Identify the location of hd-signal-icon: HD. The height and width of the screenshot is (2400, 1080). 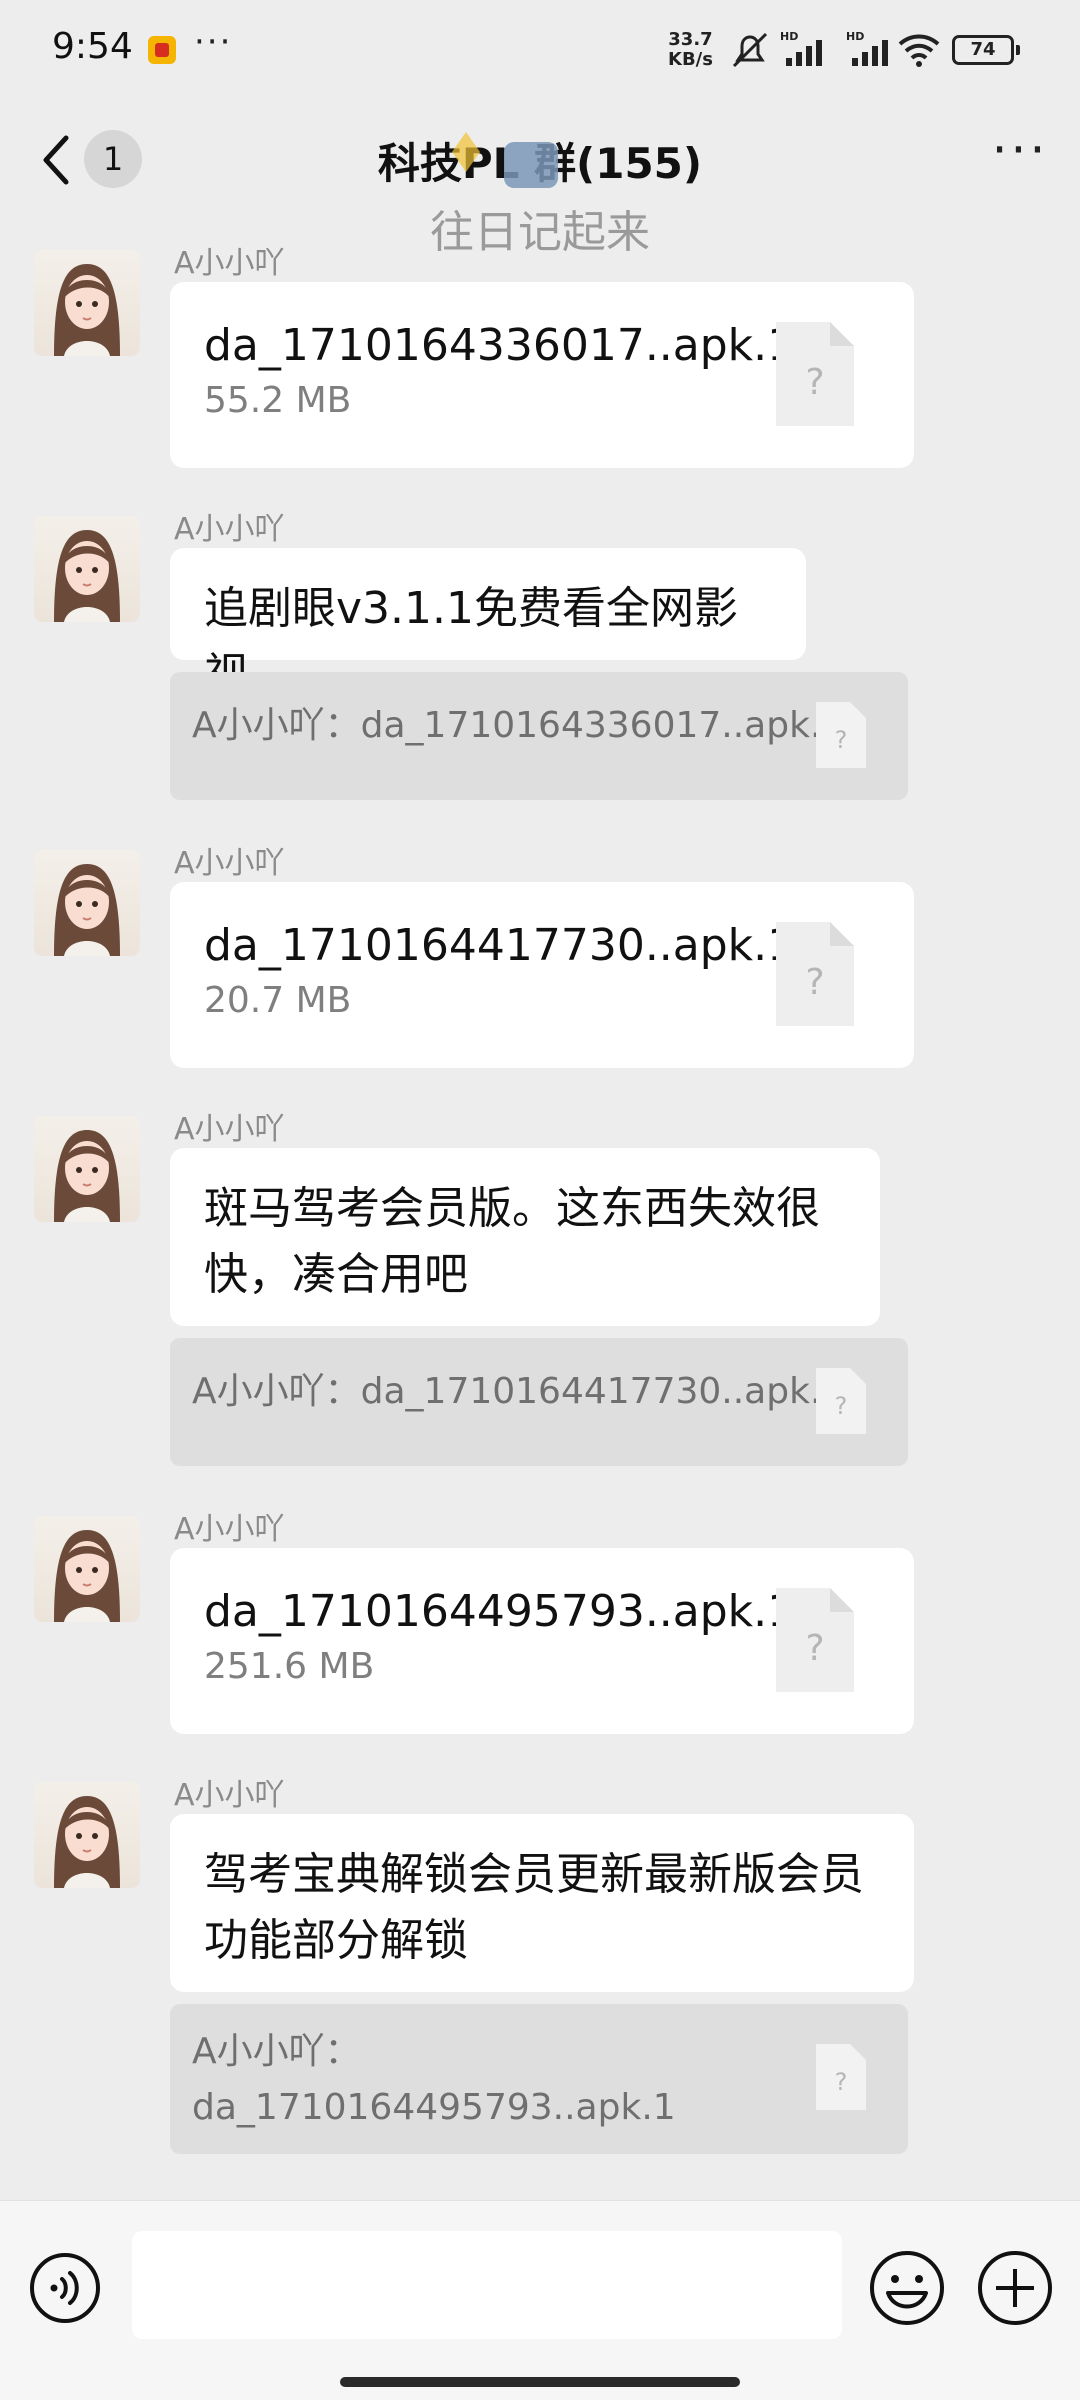
(801, 48).